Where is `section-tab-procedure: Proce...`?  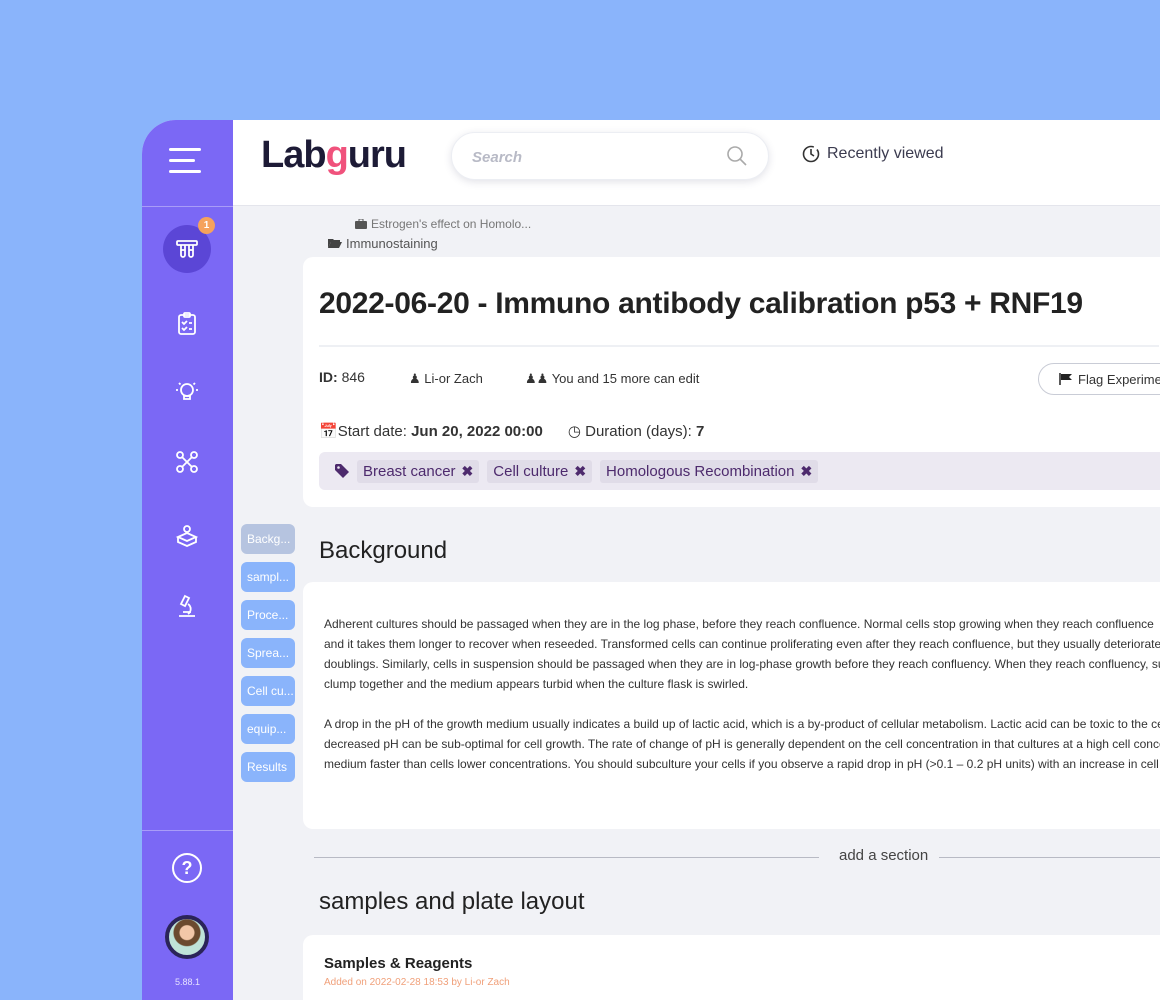
section-tab-procedure: Proce... is located at coordinates (268, 615).